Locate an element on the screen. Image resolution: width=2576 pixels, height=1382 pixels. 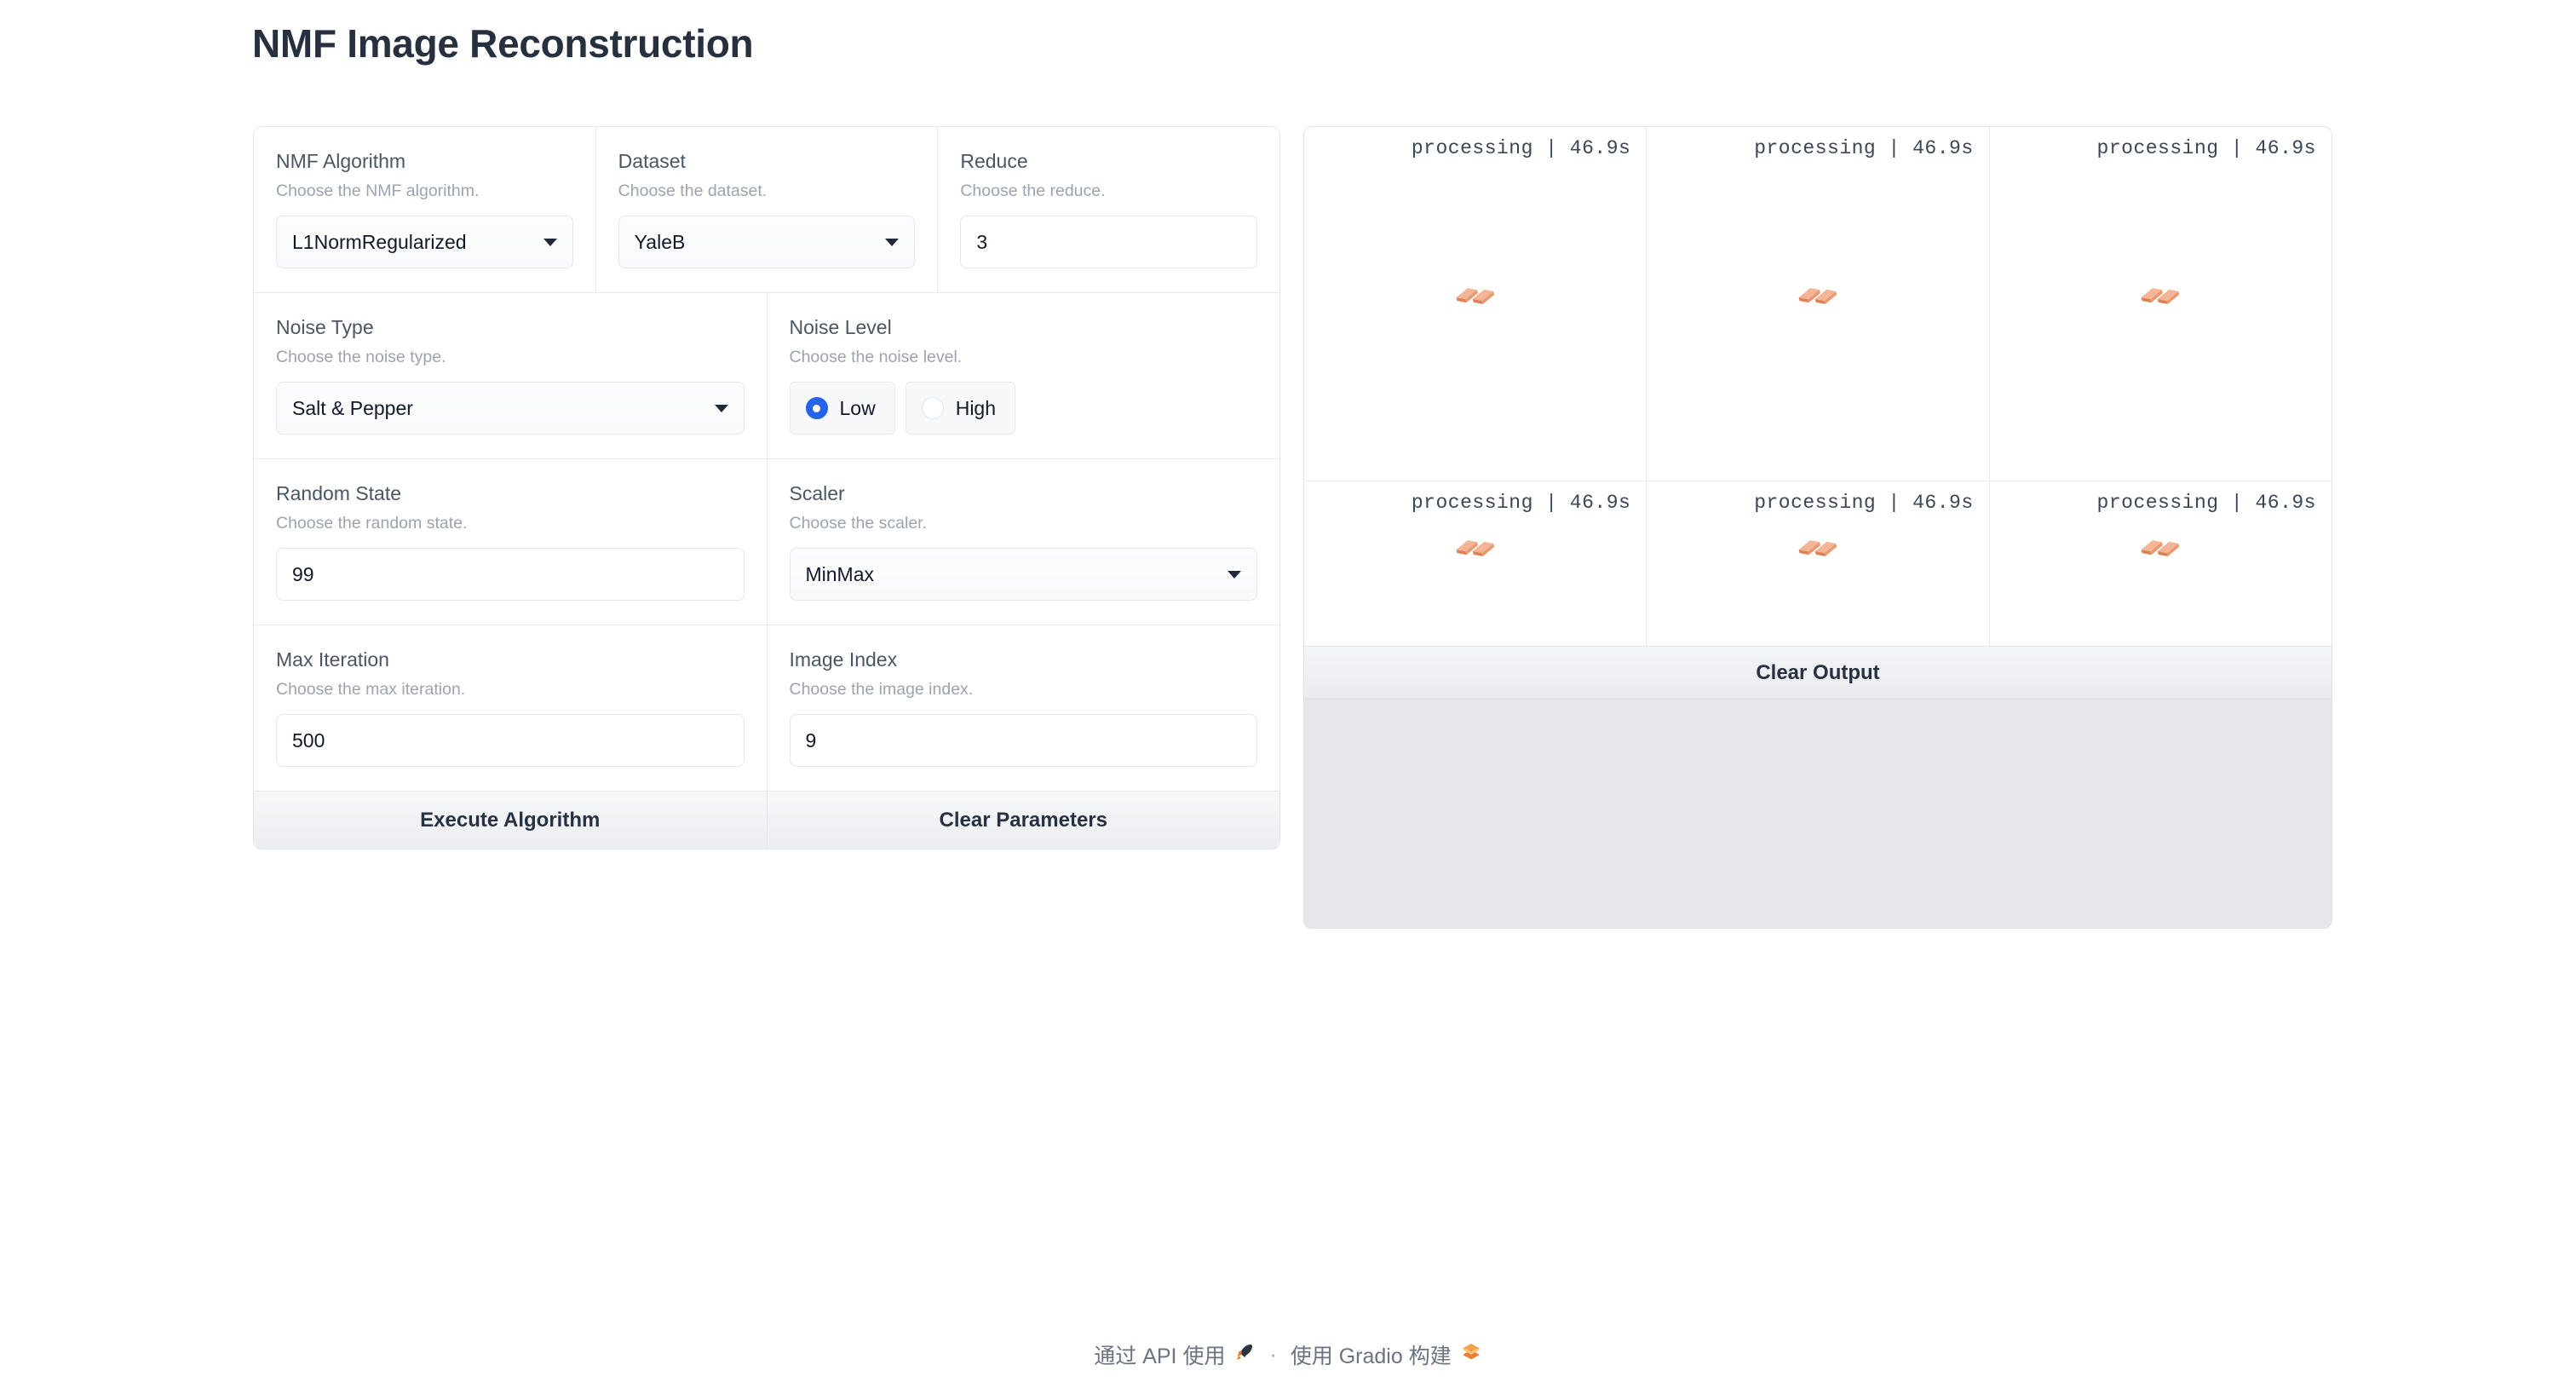
param-dataset: Dataset Choose the dataset. YaleB is located at coordinates (767, 210).